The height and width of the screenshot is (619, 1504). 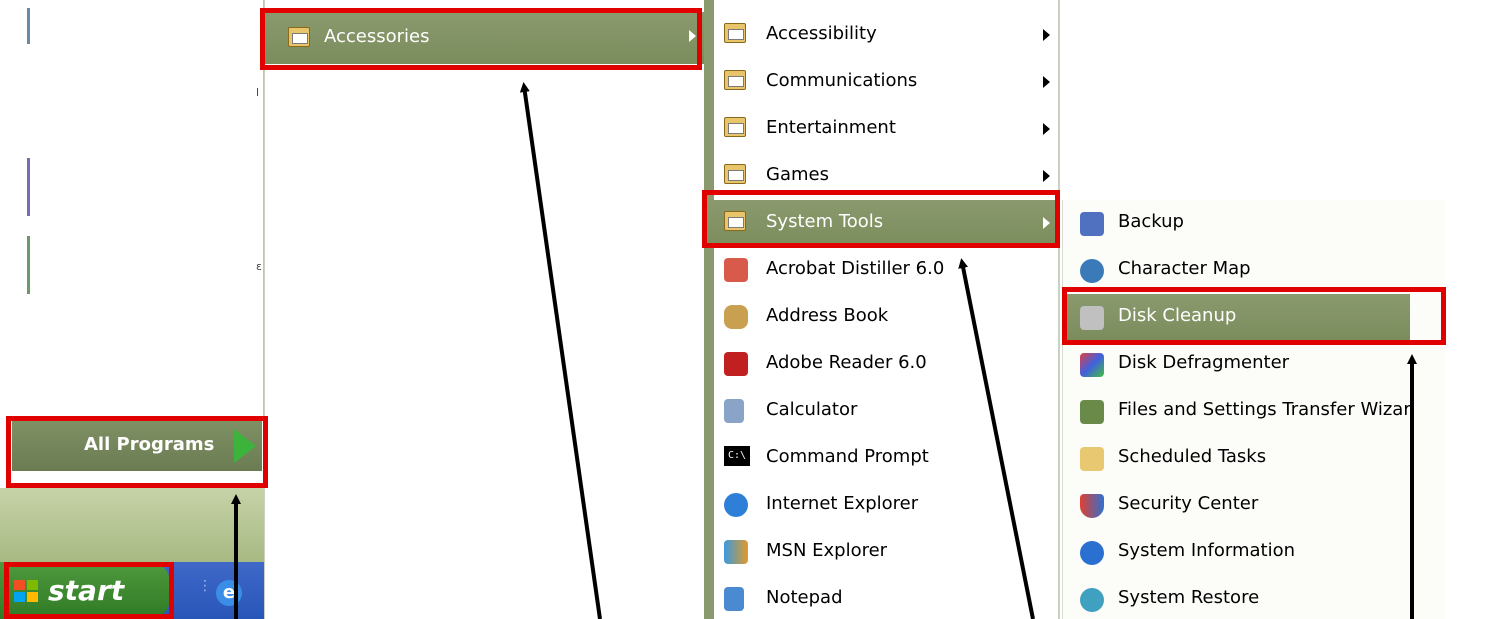 I want to click on menu-item-label: Address Book, so click(x=827, y=315).